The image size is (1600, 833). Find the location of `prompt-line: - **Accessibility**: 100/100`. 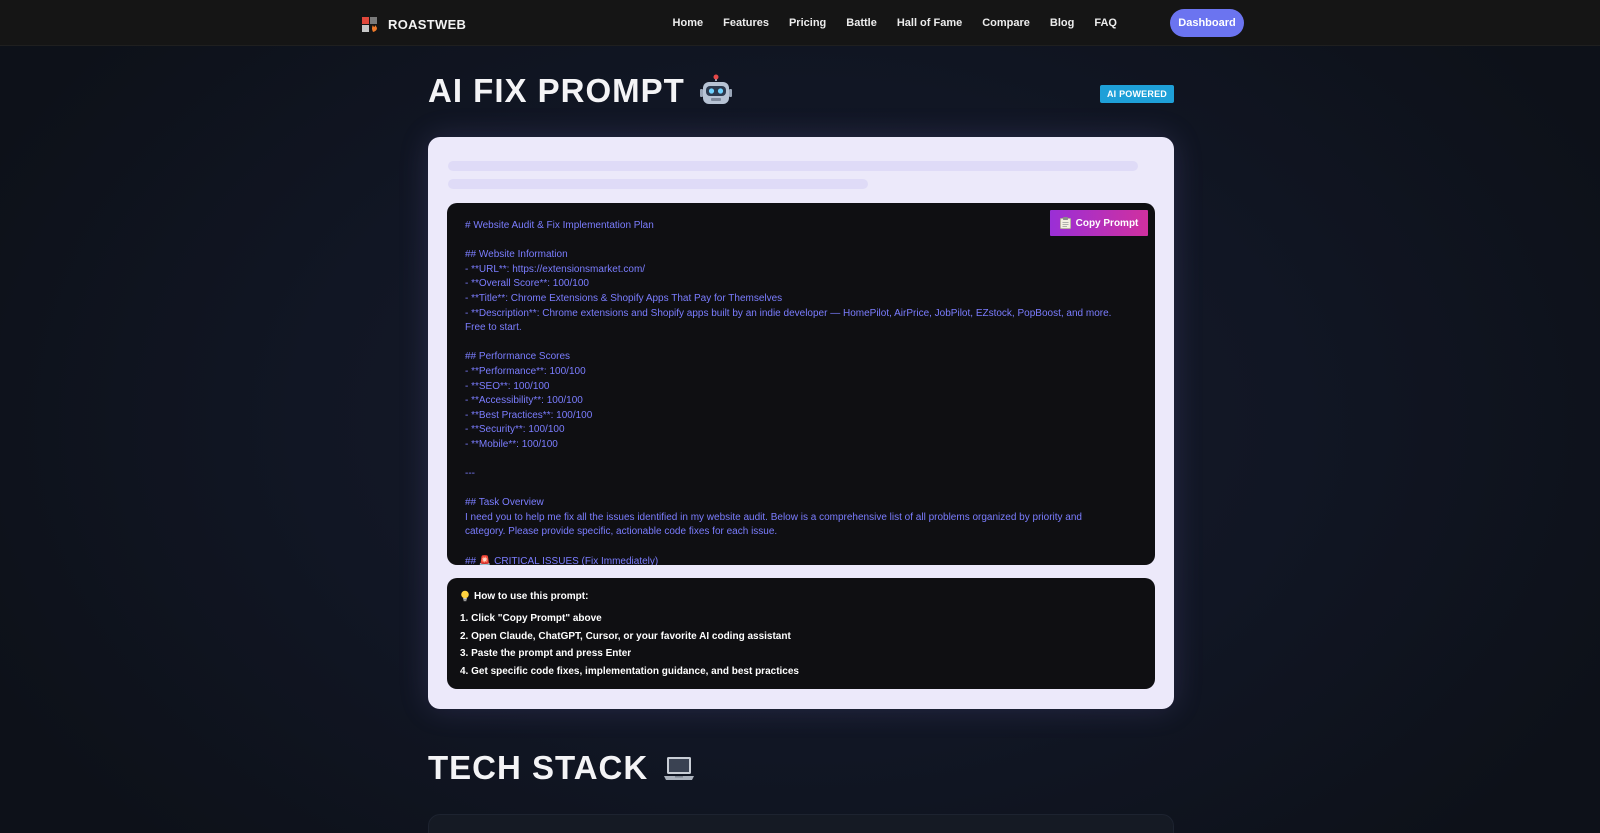

prompt-line: - **Accessibility**: 100/100 is located at coordinates (524, 401).